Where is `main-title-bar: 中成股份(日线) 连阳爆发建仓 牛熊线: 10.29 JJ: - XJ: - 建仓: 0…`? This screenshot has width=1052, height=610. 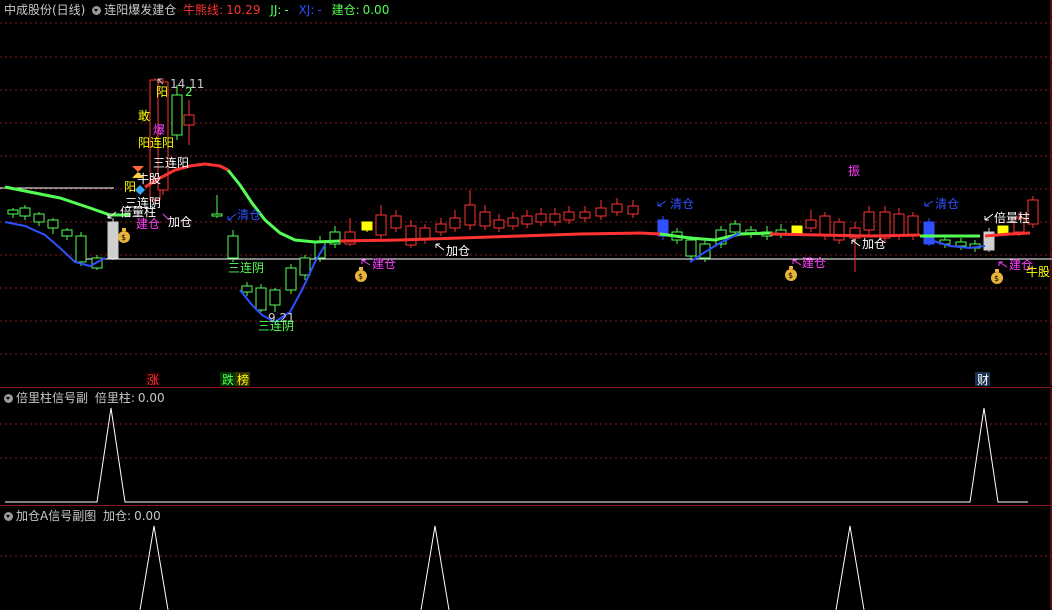
main-title-bar: 中成股份(日线) 连阳爆发建仓 牛熊线: 10.29 JJ: - XJ: - 建仓: 0… is located at coordinates (198, 10).